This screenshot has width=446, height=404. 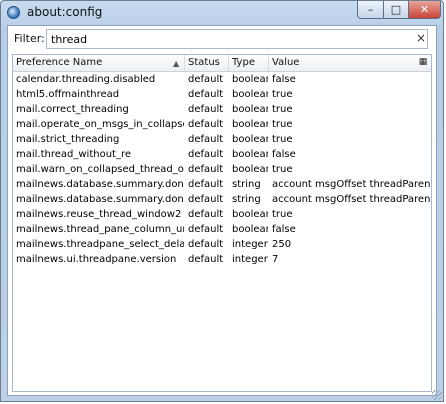 I want to click on minimize-icon: –, so click(x=370, y=9).